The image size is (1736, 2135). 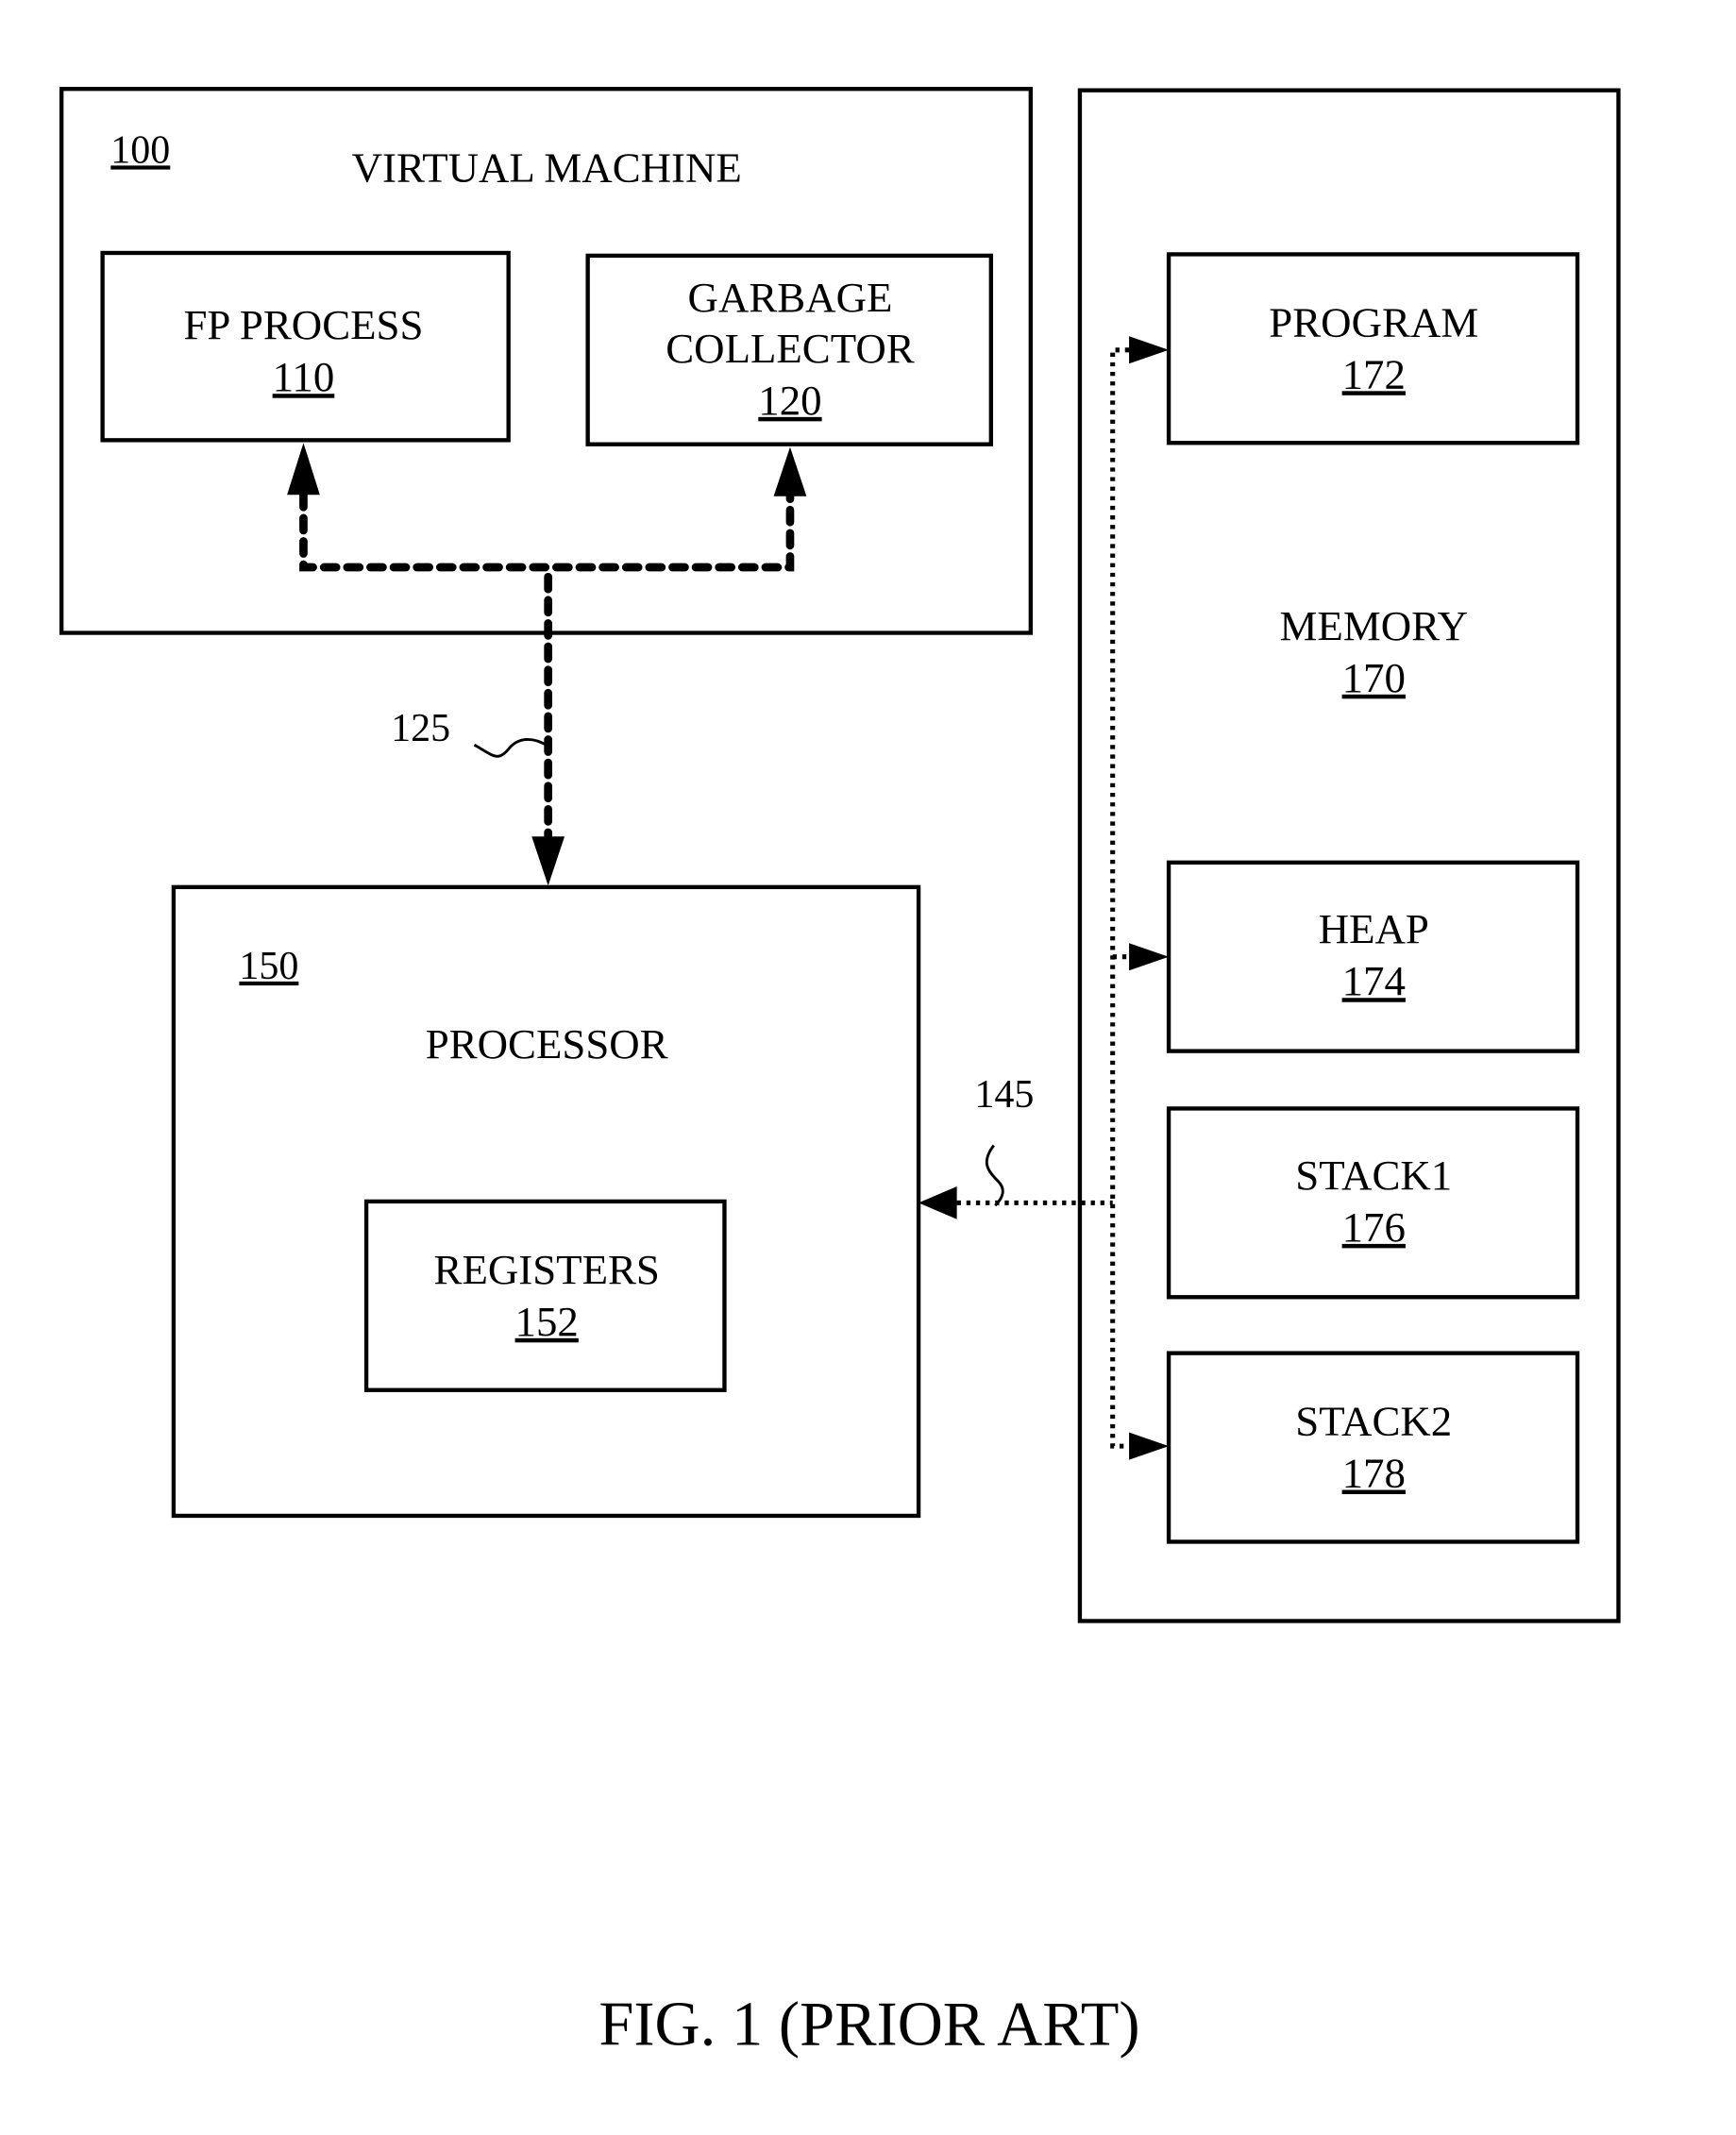 I want to click on registers-box, so click(x=545, y=1295).